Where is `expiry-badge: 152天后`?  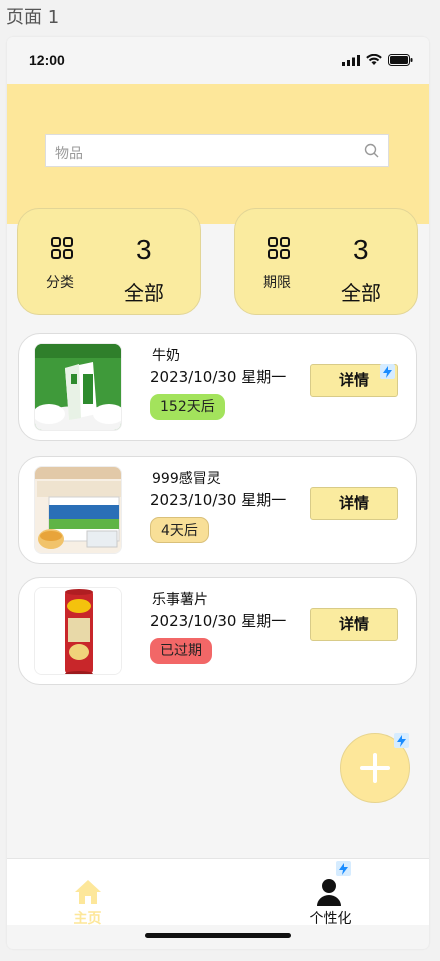
expiry-badge: 152天后 is located at coordinates (187, 407).